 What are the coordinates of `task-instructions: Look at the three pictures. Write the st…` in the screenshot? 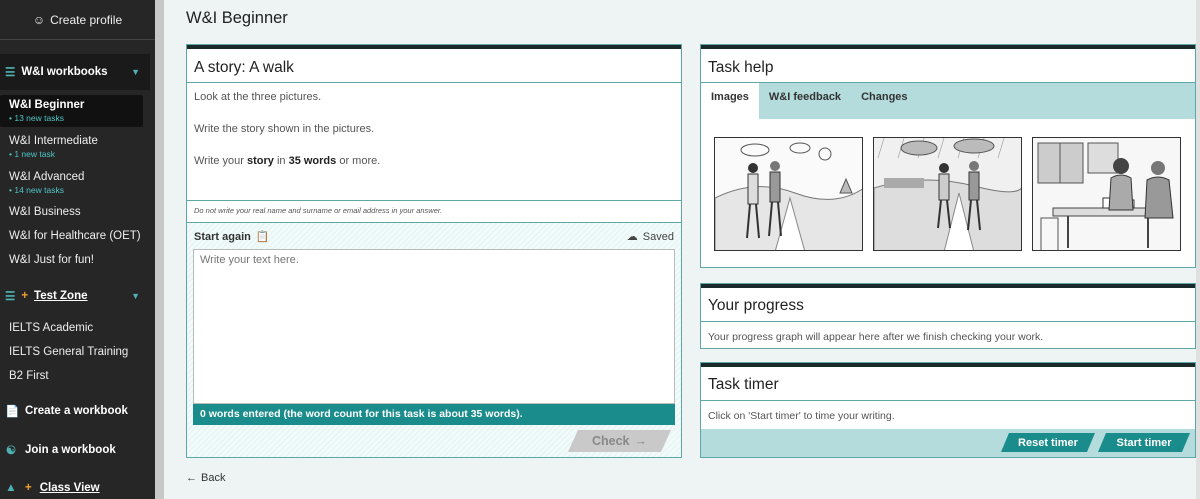 It's located at (434, 142).